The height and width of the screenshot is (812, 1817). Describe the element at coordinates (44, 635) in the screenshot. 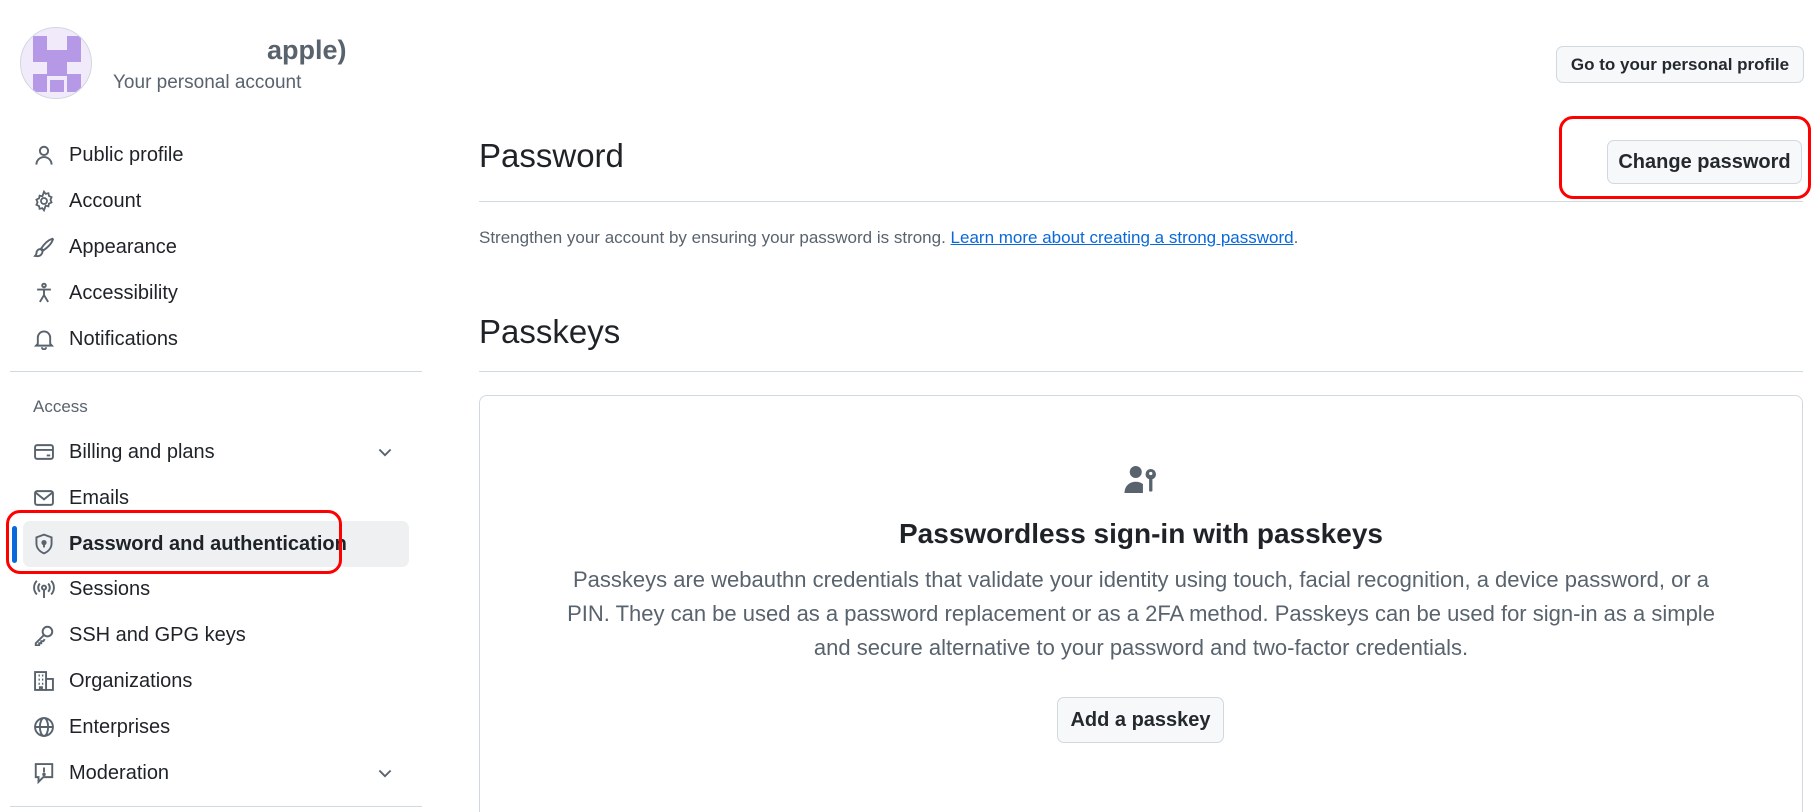

I see `key-icon` at that location.